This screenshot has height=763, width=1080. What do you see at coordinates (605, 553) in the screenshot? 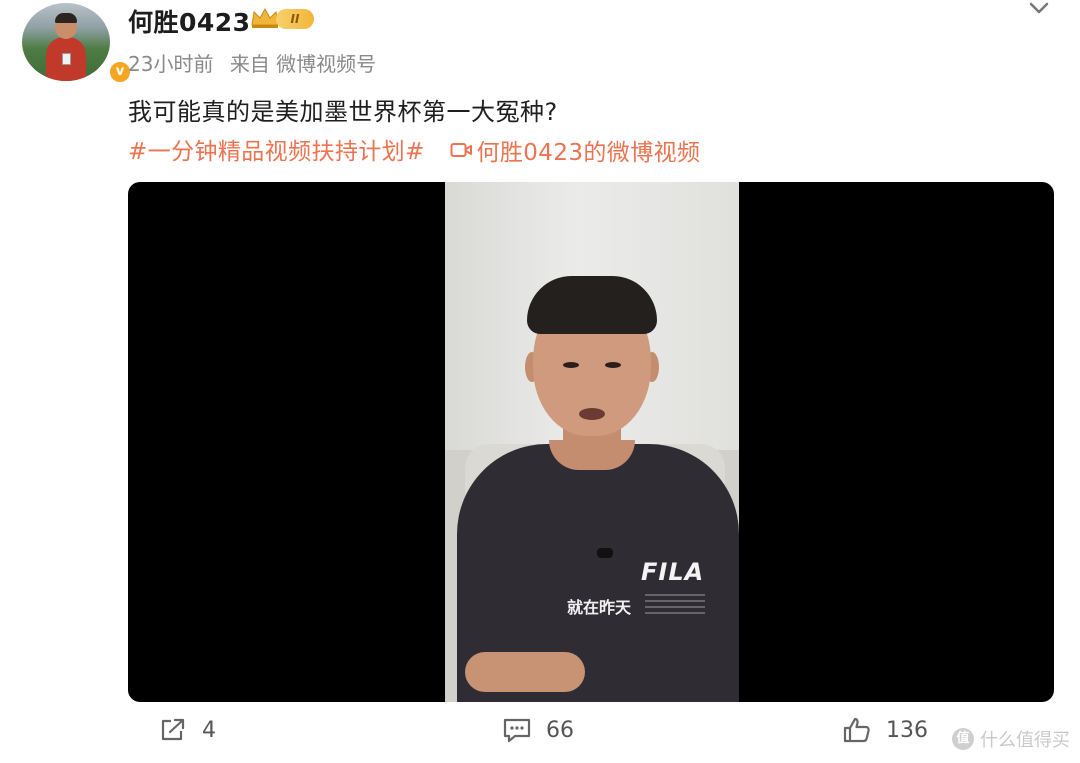
I see `mic-icon` at bounding box center [605, 553].